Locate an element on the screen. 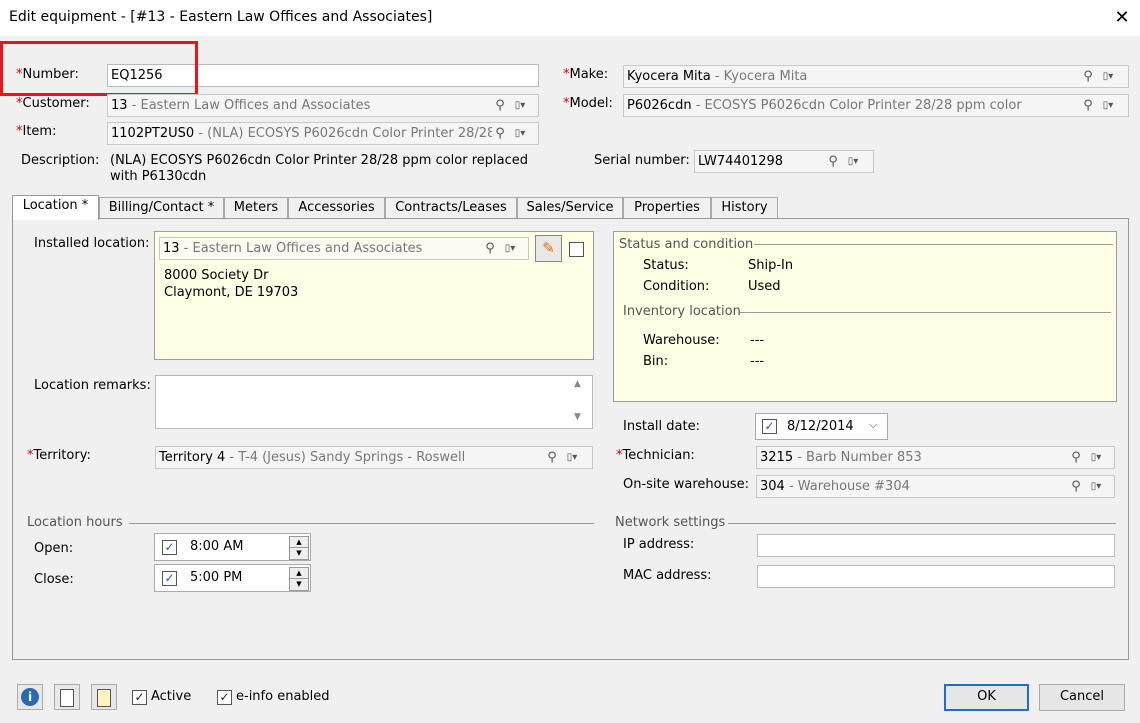 This screenshot has height=723, width=1140. mac-address-label: MAC address: is located at coordinates (667, 575).